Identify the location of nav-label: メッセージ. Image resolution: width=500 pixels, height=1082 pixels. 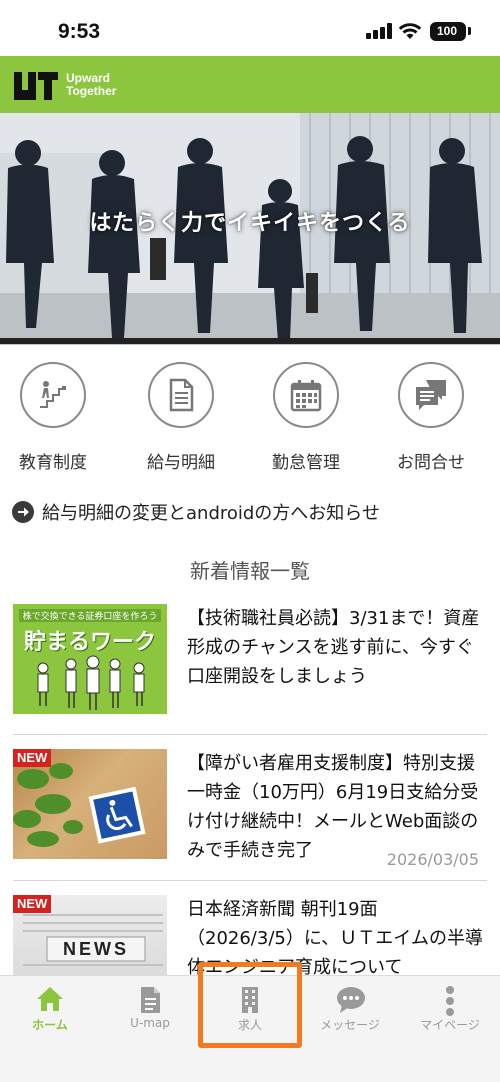
(350, 1025).